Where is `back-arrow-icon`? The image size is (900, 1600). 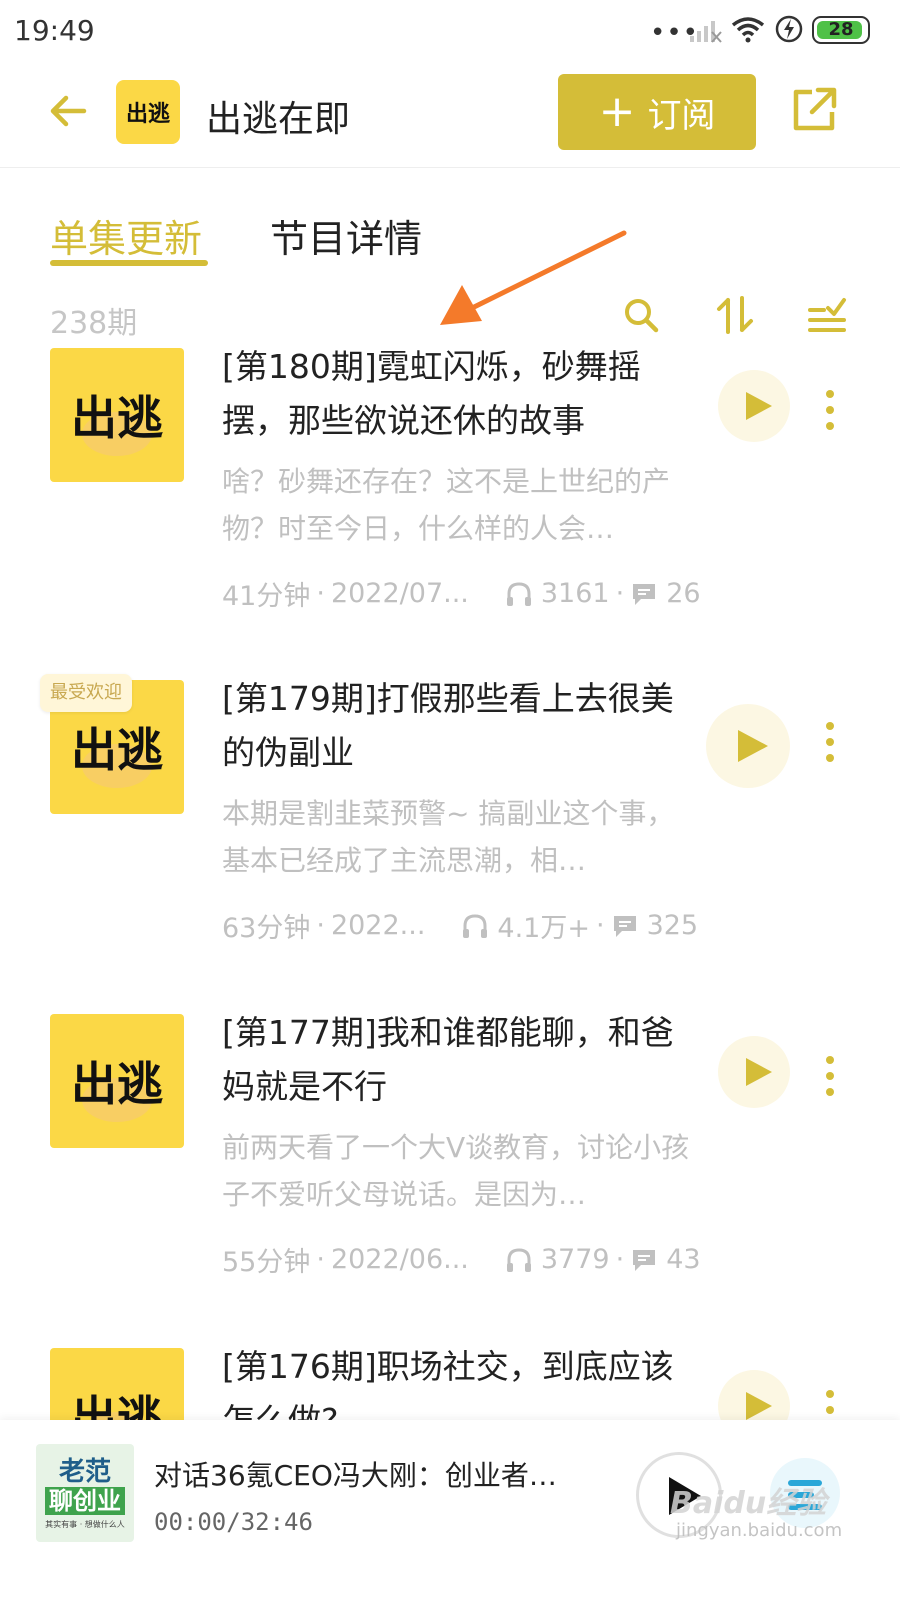 back-arrow-icon is located at coordinates (69, 111).